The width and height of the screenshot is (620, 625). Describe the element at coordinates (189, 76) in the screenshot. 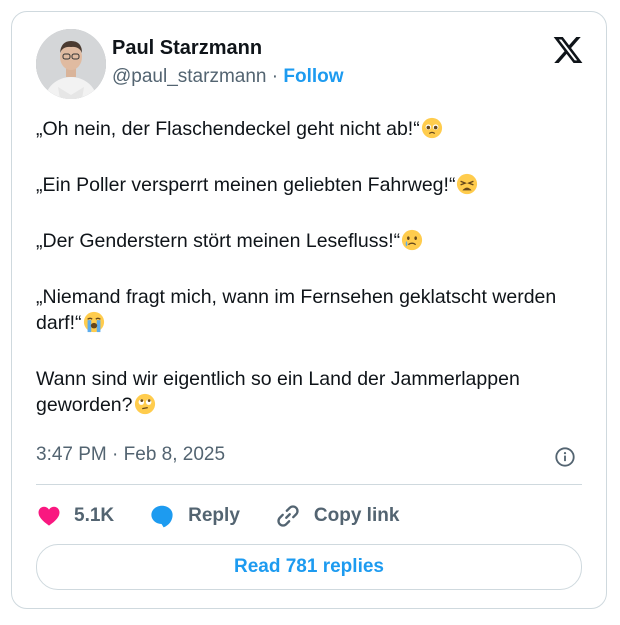

I see `author-handle: @paul_starzmann` at that location.